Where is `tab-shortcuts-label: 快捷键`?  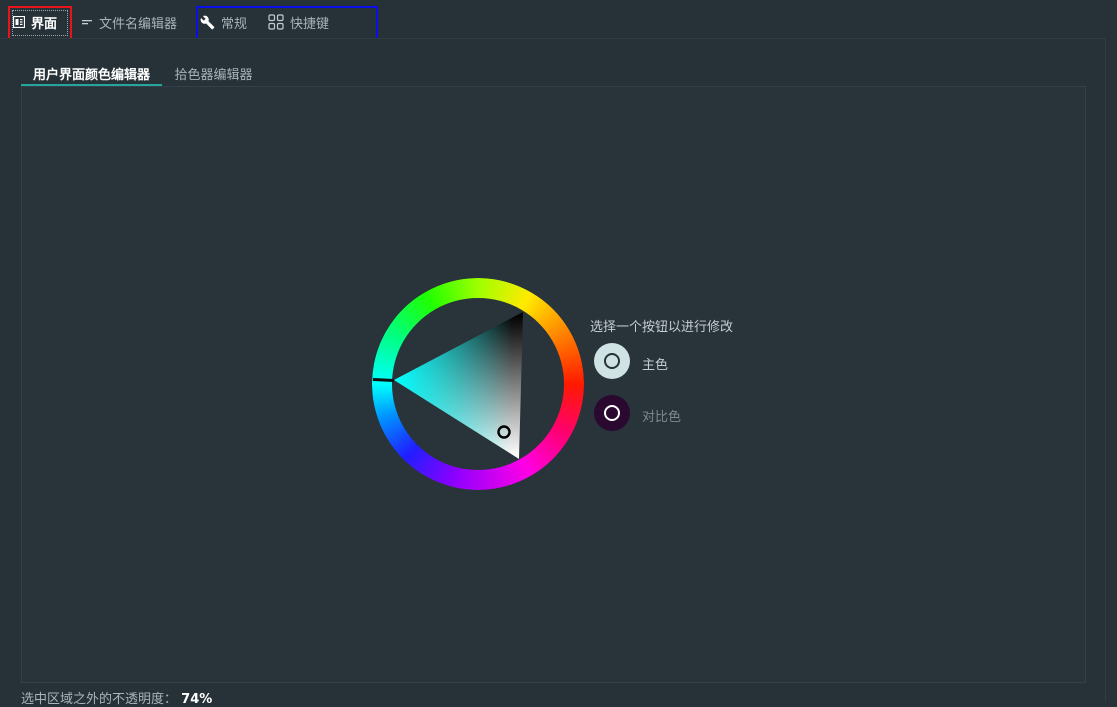 tab-shortcuts-label: 快捷键 is located at coordinates (310, 24).